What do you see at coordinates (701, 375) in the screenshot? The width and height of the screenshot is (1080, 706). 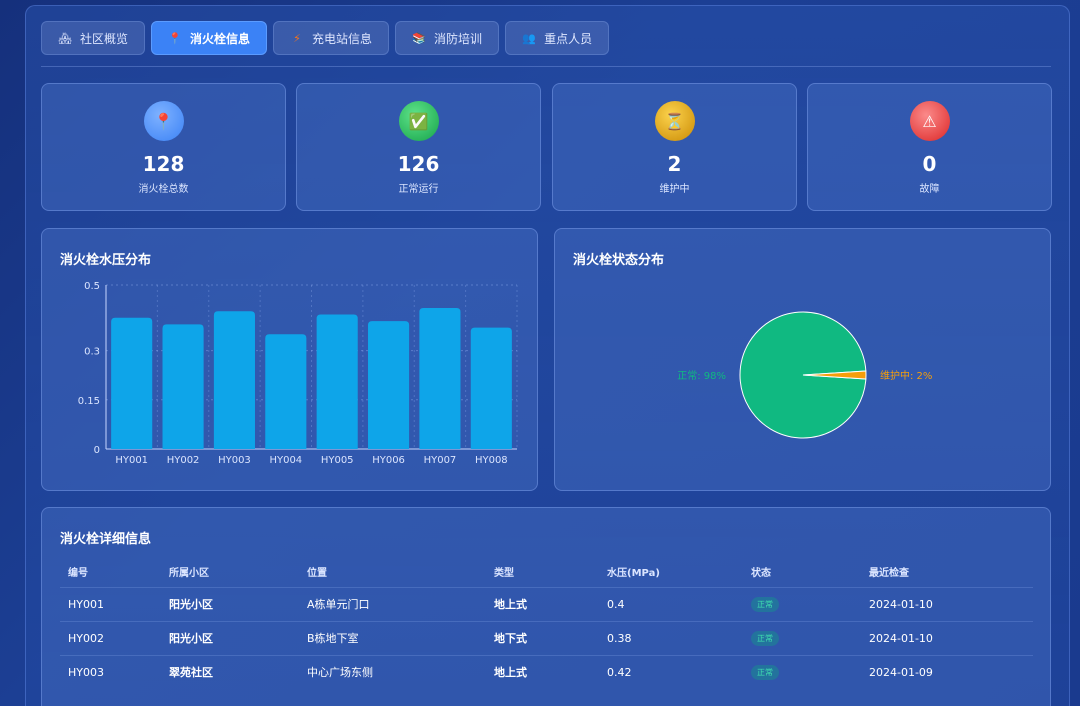 I see `pie-label: 正常: 98%` at bounding box center [701, 375].